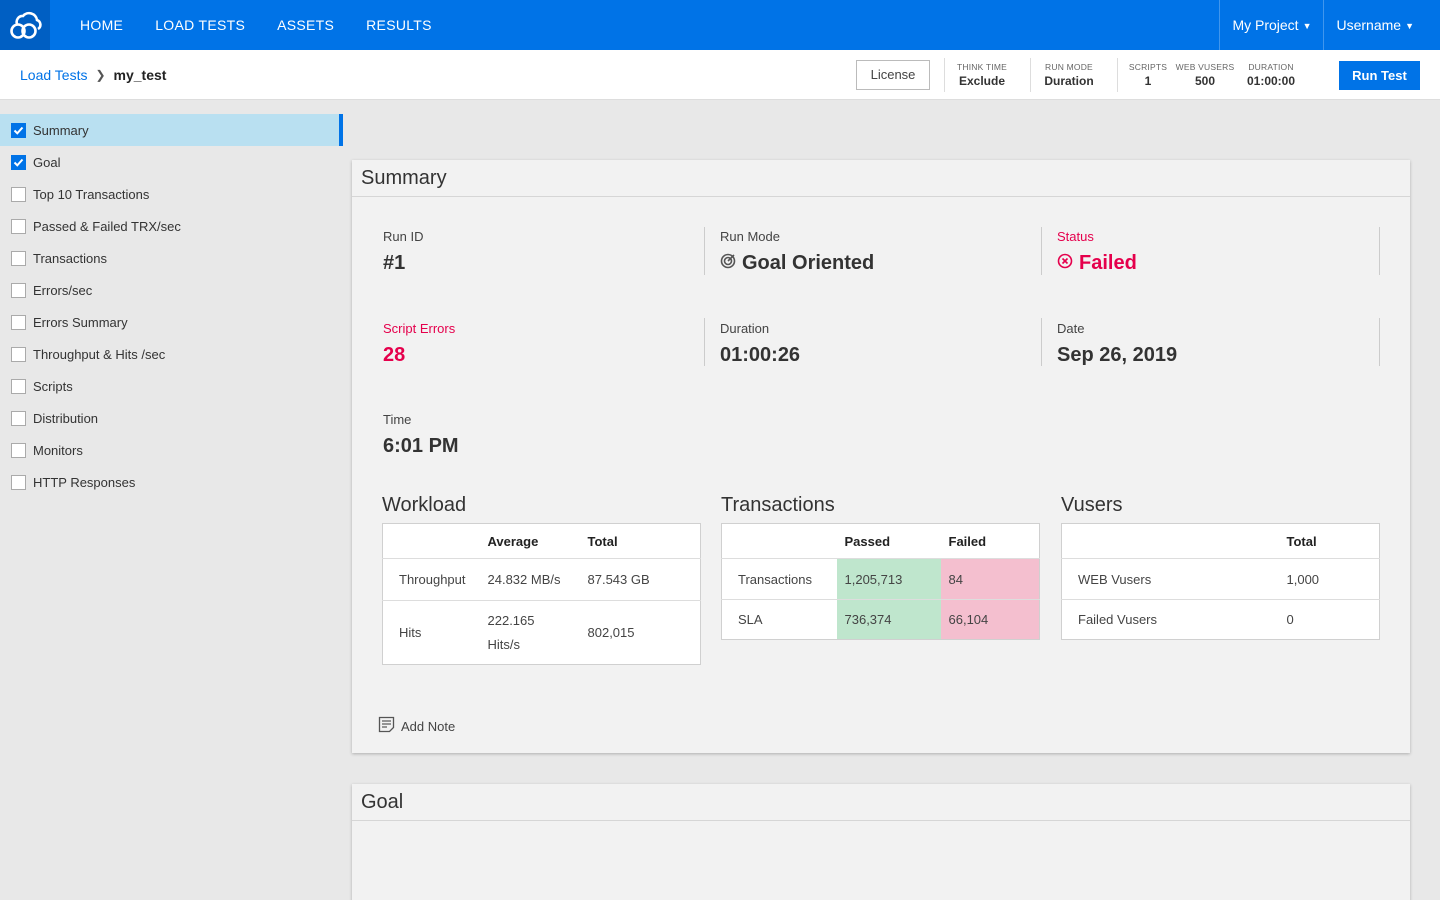 The height and width of the screenshot is (900, 1440). I want to click on status-text: Failed, so click(1108, 263).